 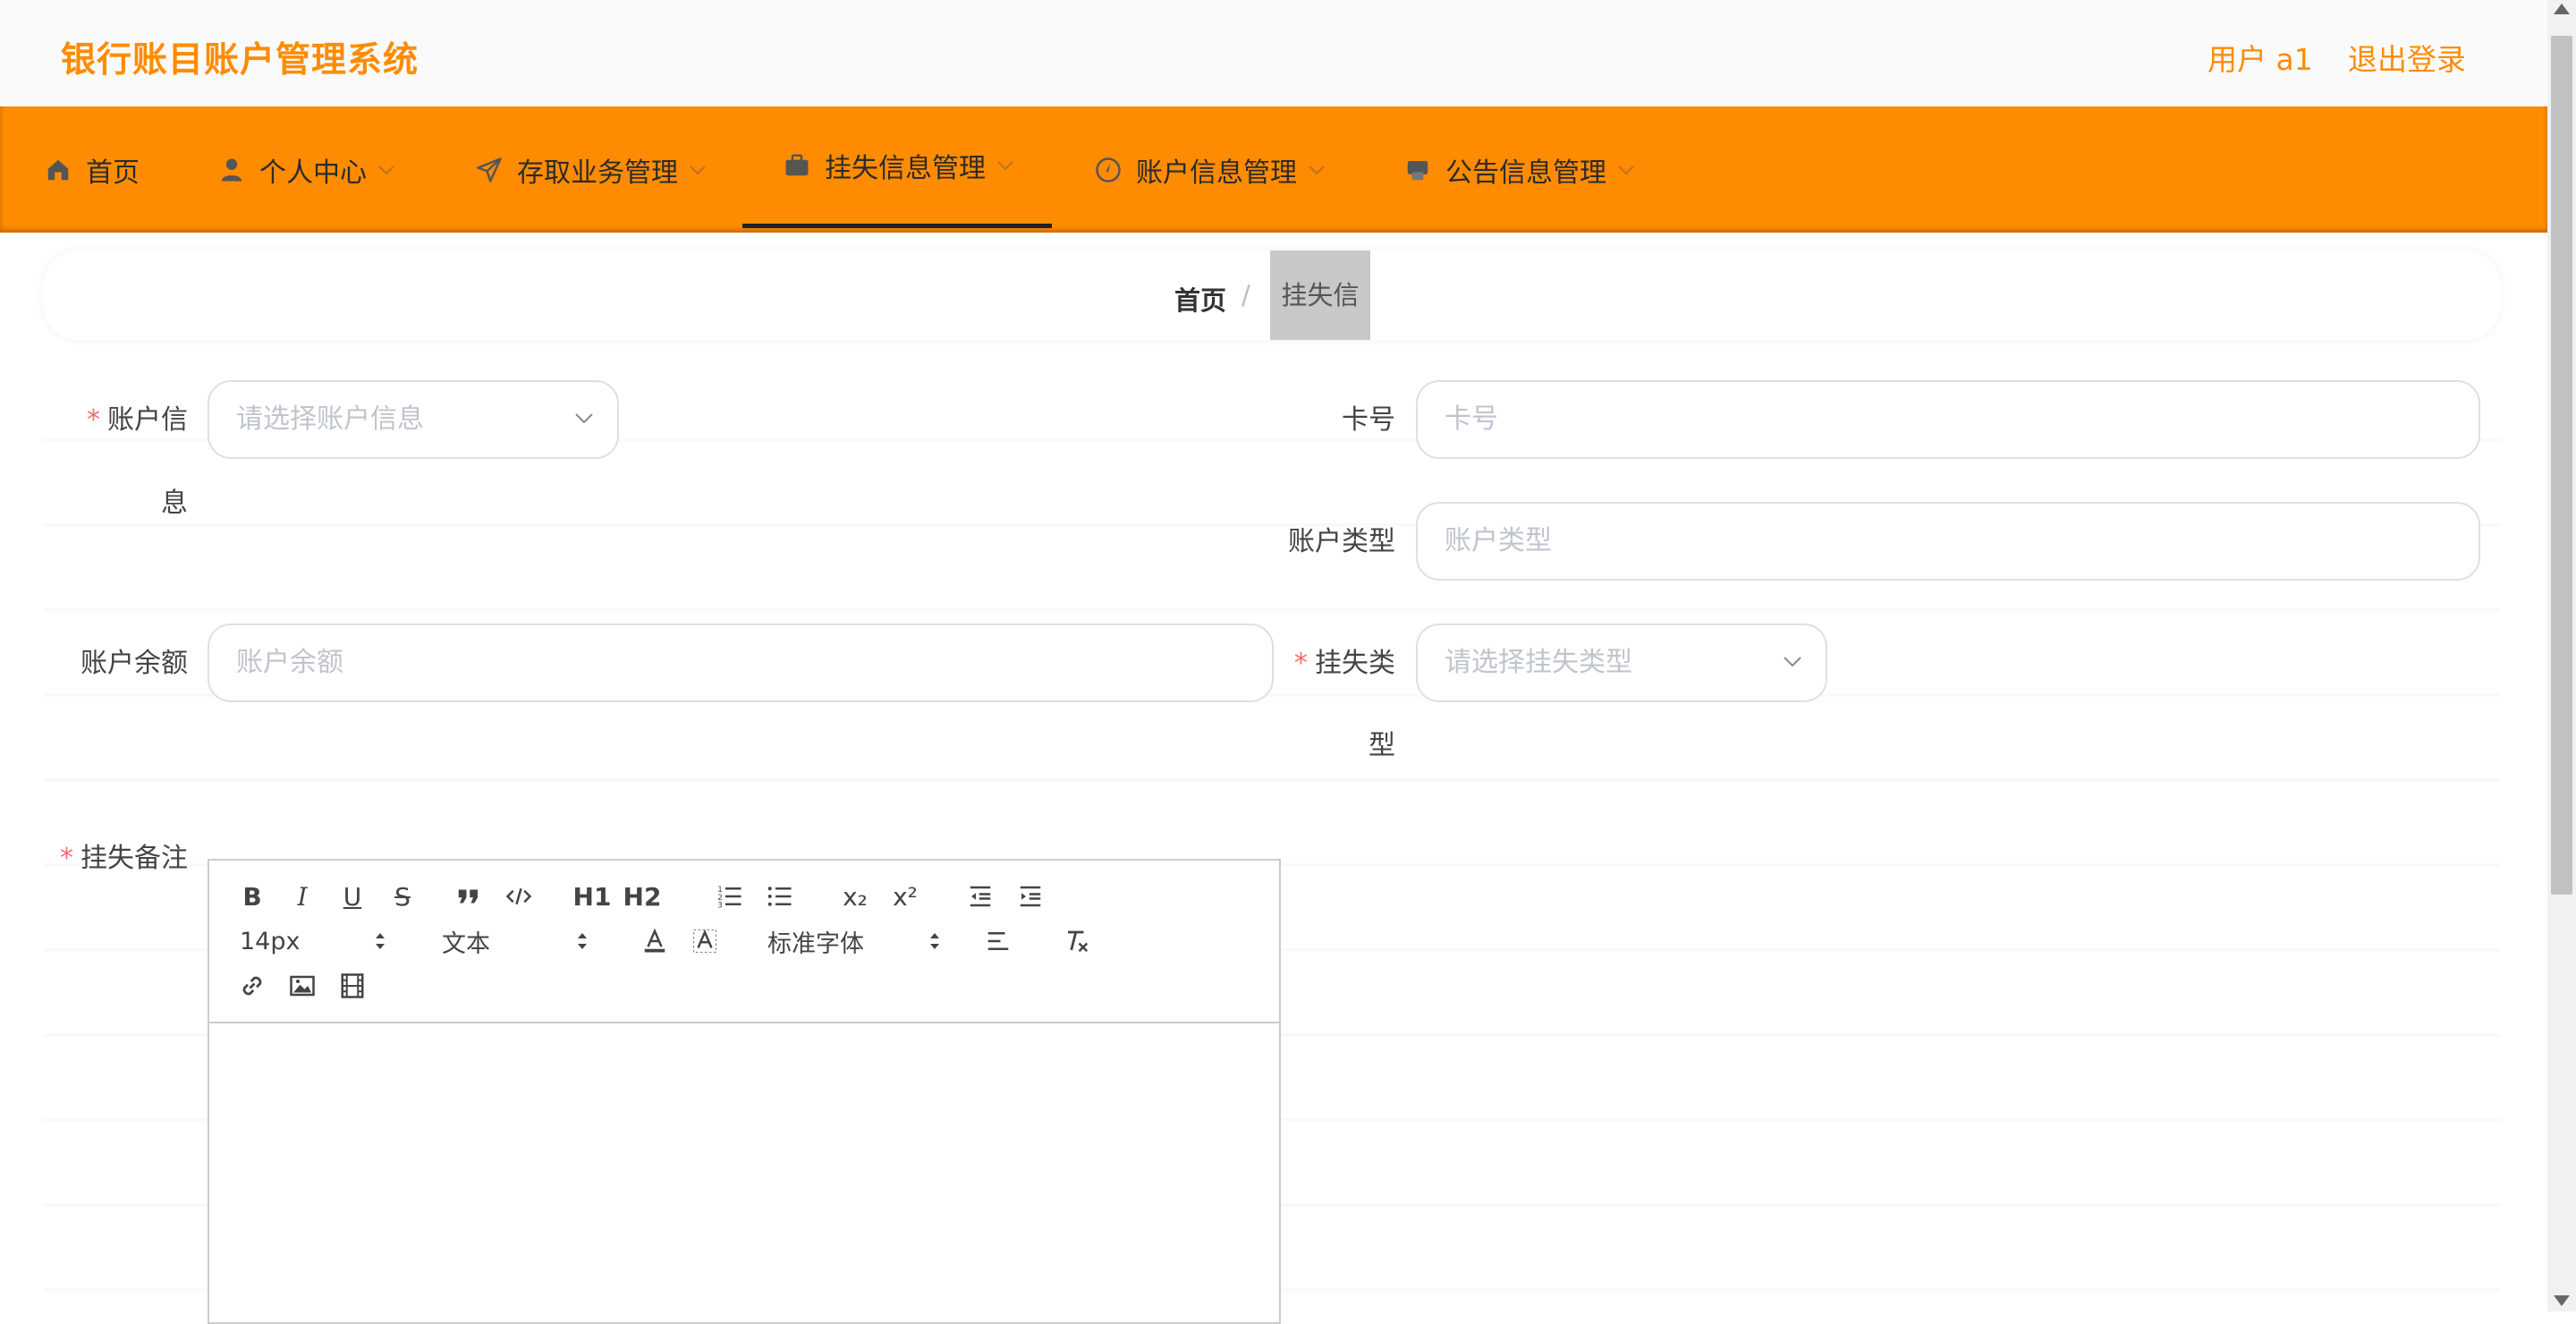 What do you see at coordinates (252, 896) in the screenshot?
I see `bold-button: B` at bounding box center [252, 896].